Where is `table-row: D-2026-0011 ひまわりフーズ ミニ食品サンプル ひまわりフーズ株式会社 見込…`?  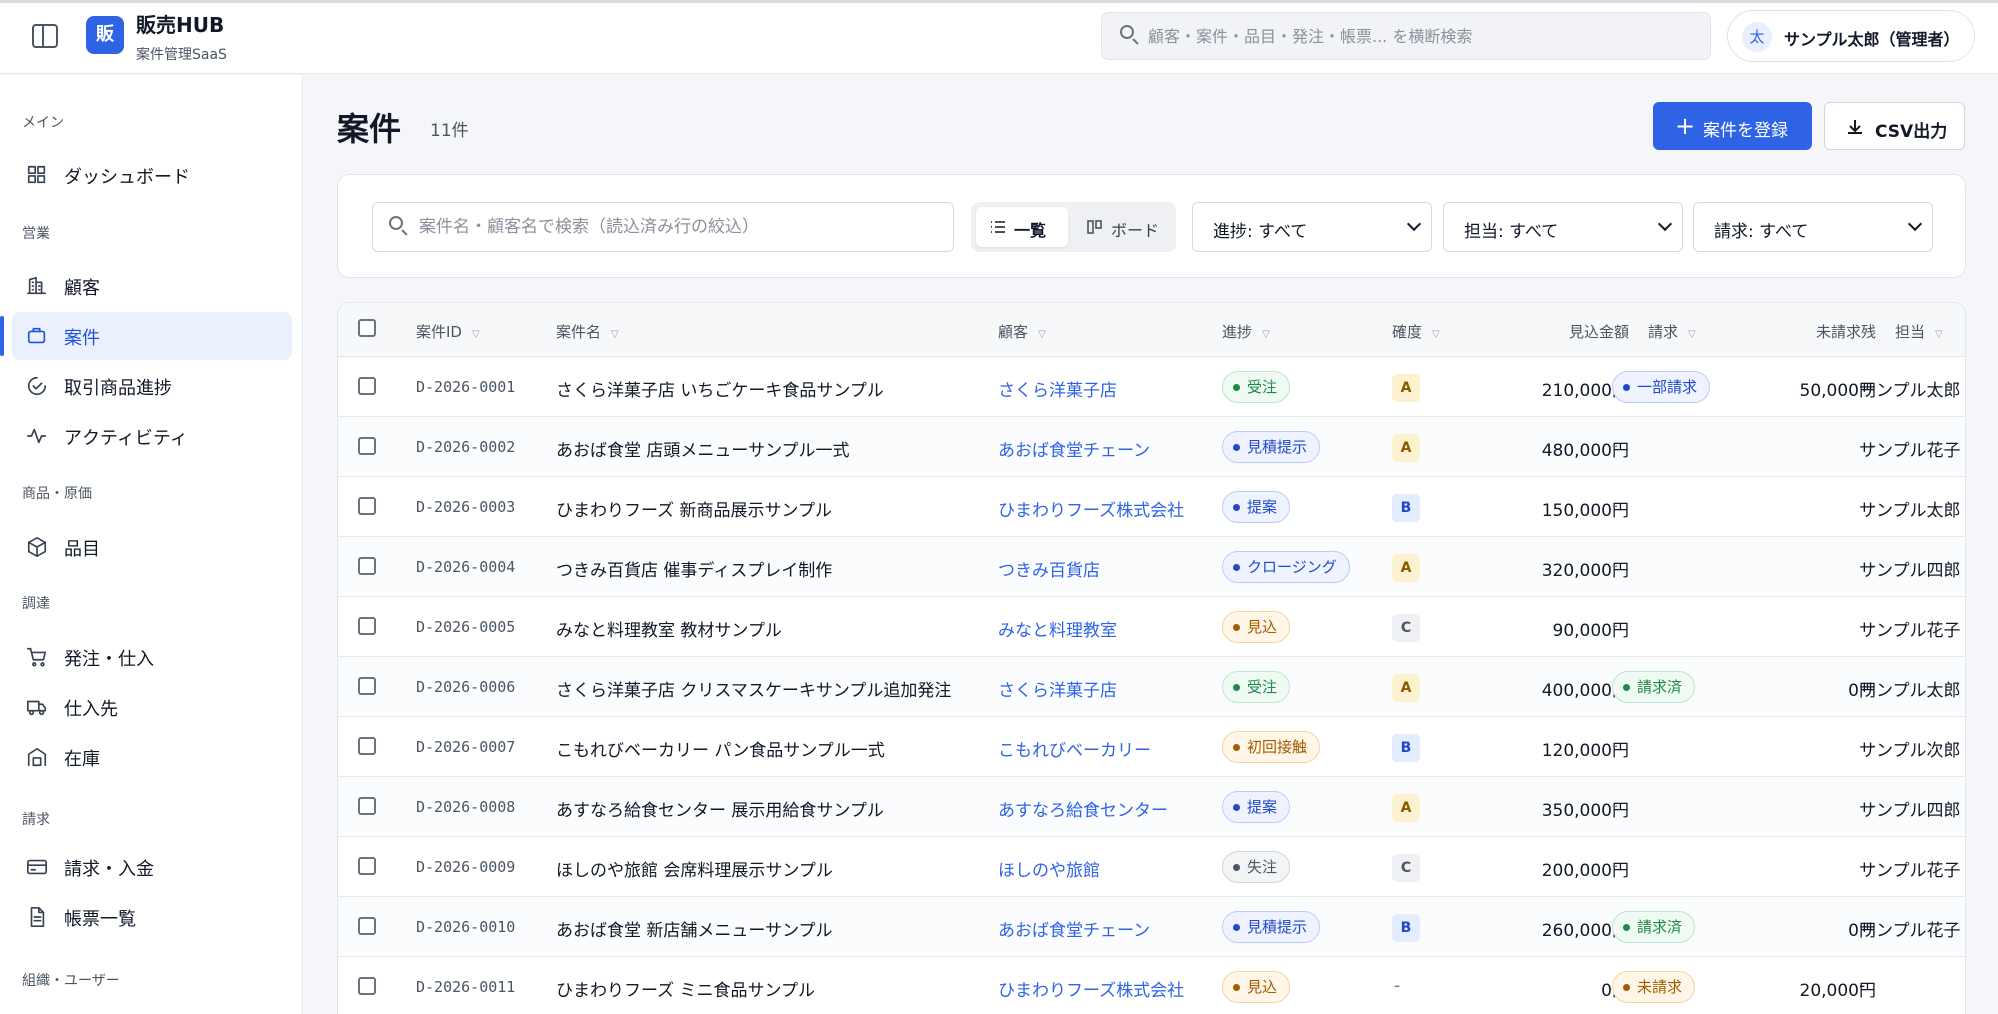 table-row: D-2026-0011 ひまわりフーズ ミニ食品サンプル ひまわりフーズ株式会社 見込… is located at coordinates (1151, 985).